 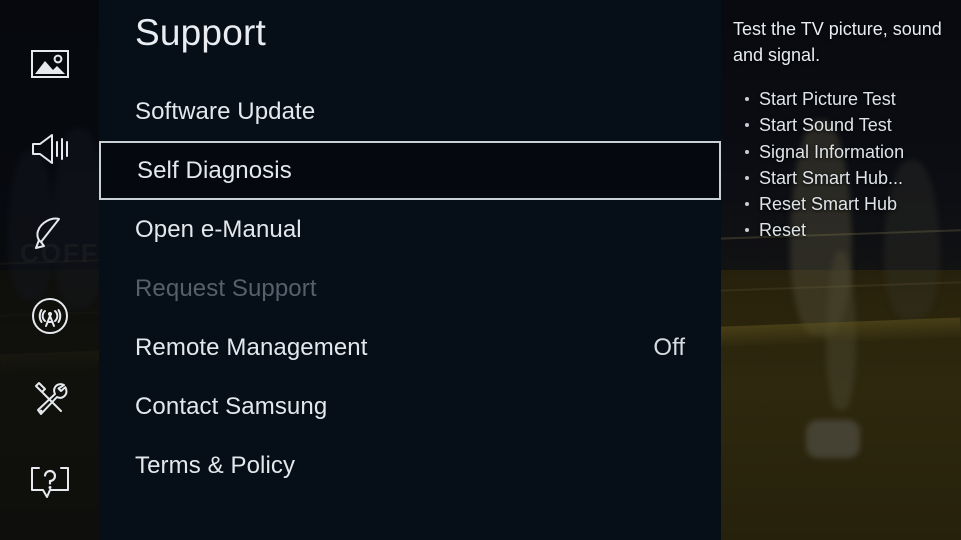 I want to click on help-list-item: Start Picture Test, so click(x=851, y=99).